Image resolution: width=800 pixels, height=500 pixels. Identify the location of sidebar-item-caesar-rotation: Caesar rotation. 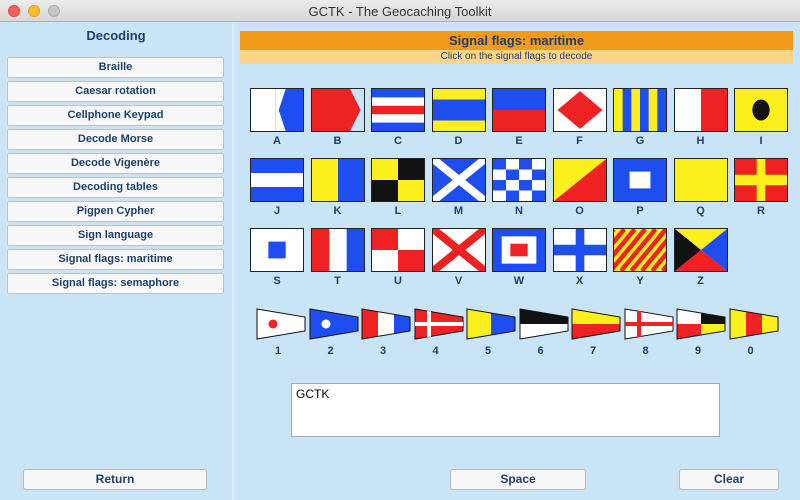
(115, 91).